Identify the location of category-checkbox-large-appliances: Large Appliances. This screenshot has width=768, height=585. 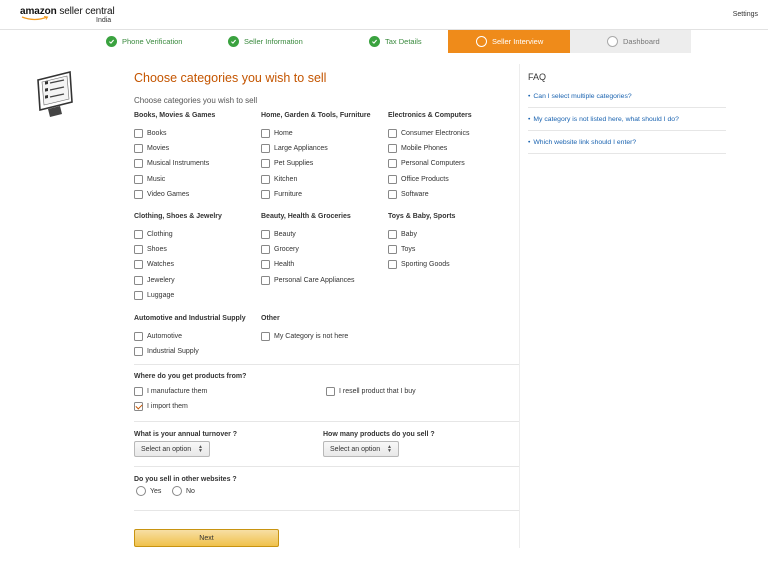
(316, 148).